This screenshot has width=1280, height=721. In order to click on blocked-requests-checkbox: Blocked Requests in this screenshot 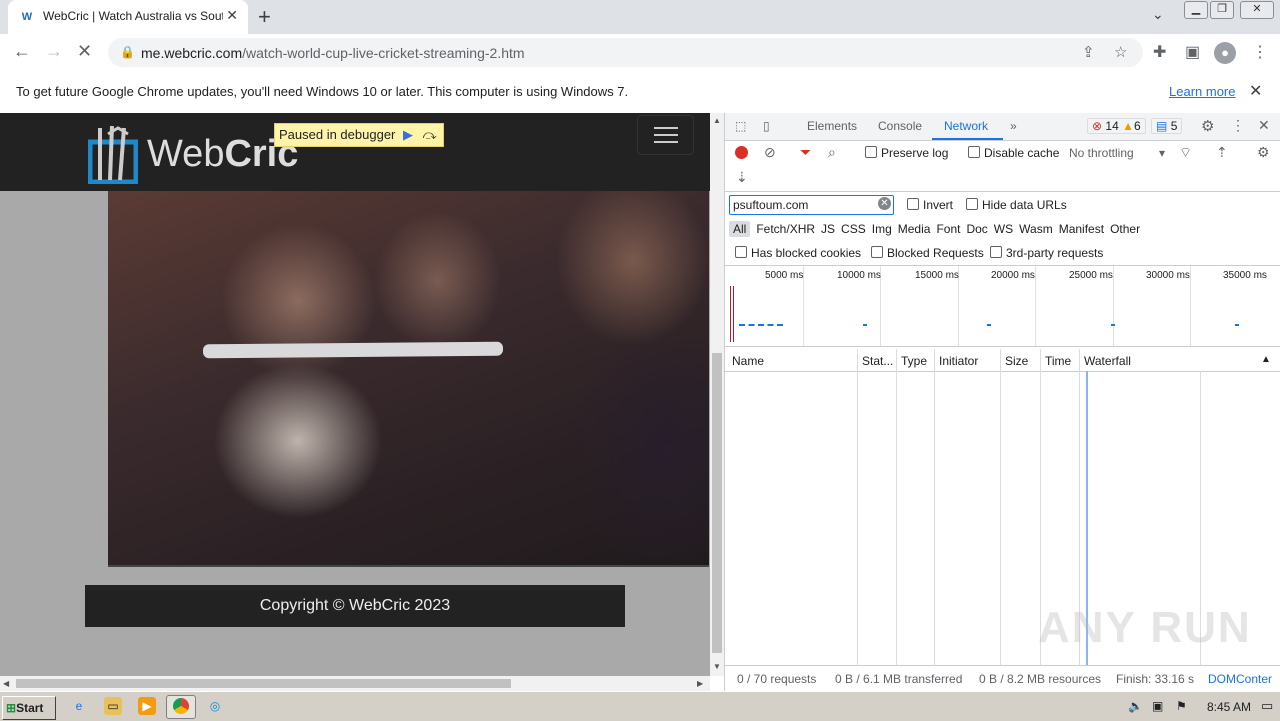, I will do `click(927, 253)`.